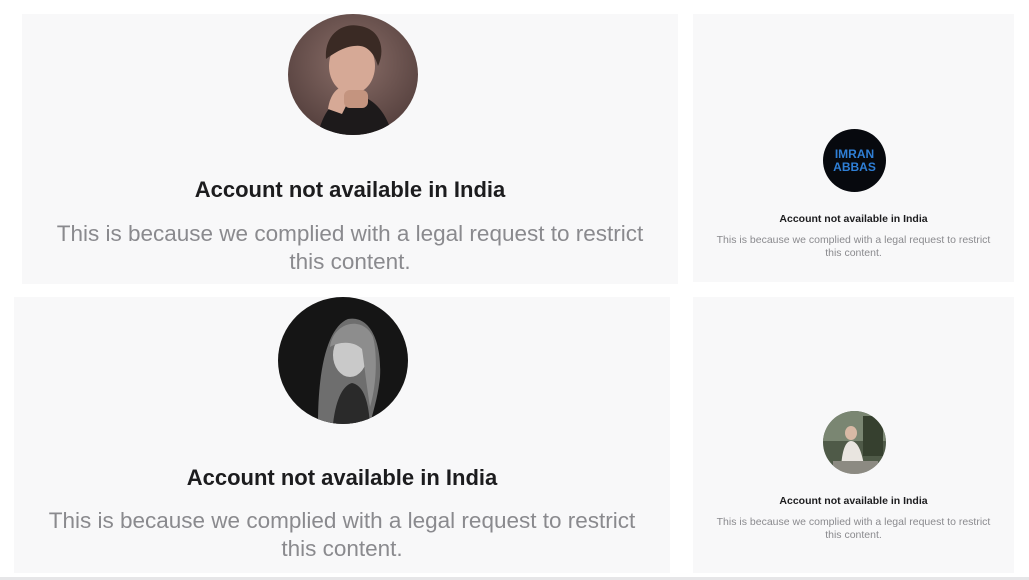 The height and width of the screenshot is (580, 1029). Describe the element at coordinates (854, 154) in the screenshot. I see `avatar-logo-text-top: IMRAN` at that location.